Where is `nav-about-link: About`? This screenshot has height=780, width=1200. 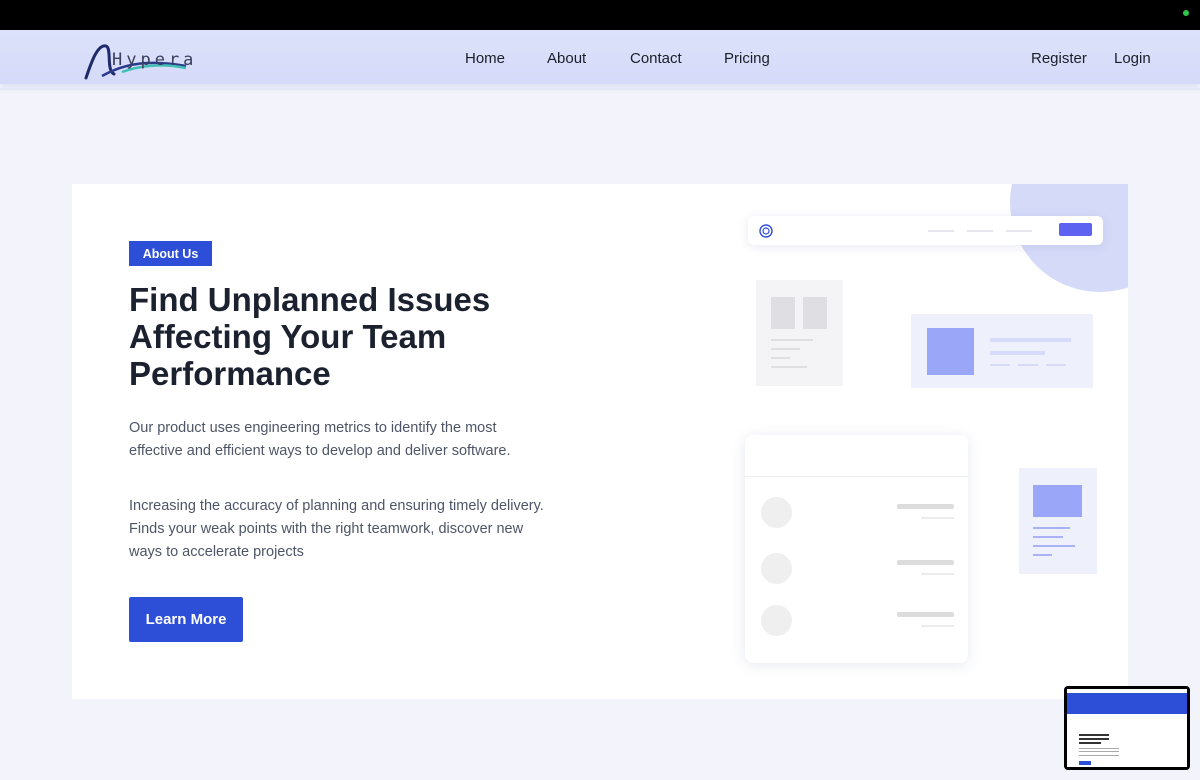 nav-about-link: About is located at coordinates (566, 58).